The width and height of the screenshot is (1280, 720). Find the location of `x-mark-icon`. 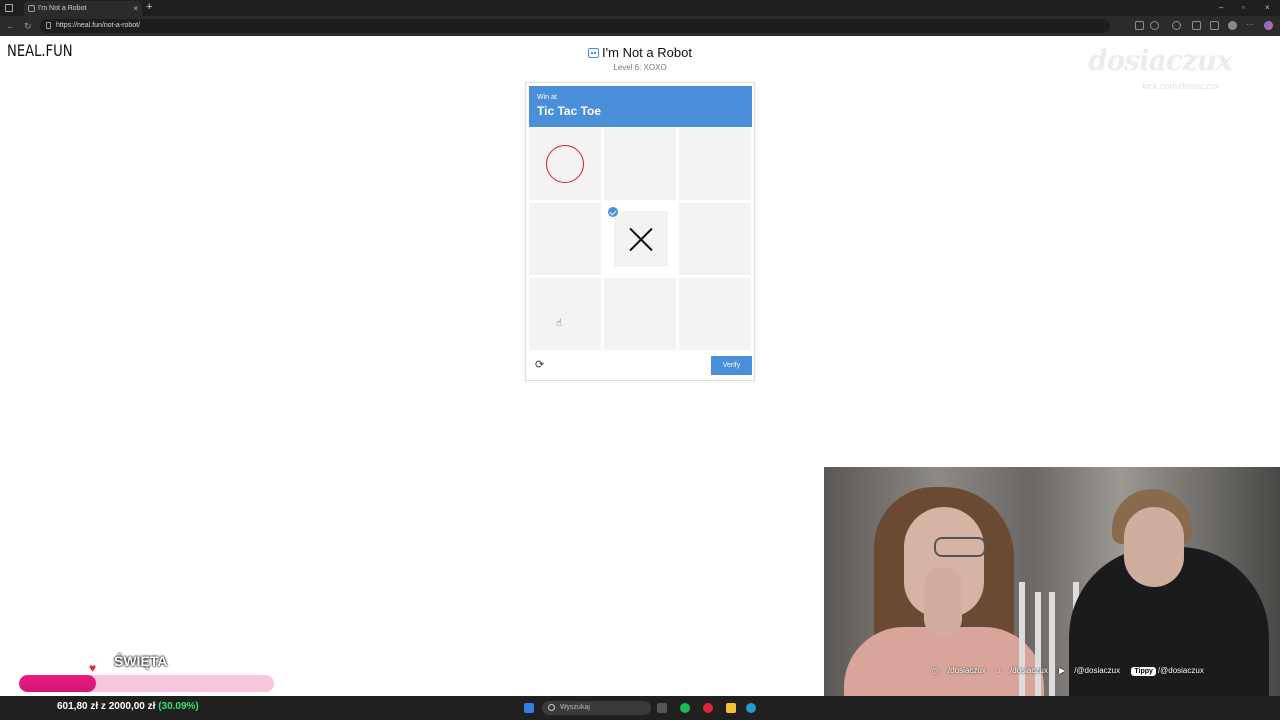

x-mark-icon is located at coordinates (641, 239).